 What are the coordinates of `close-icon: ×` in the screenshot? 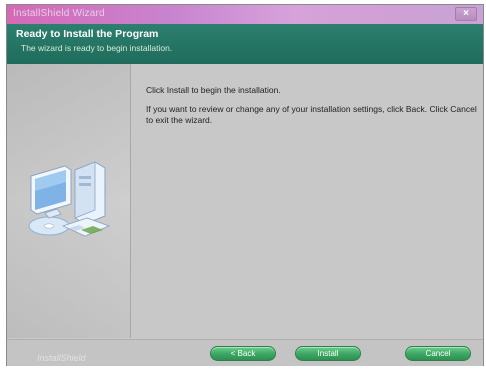 It's located at (466, 13).